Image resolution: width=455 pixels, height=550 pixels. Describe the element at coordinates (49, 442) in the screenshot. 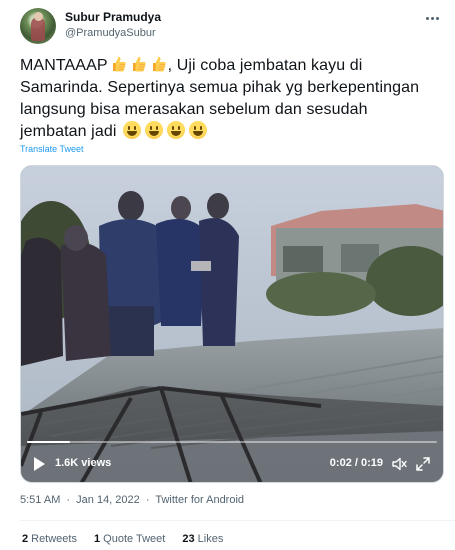

I see `video-progress-fill` at that location.